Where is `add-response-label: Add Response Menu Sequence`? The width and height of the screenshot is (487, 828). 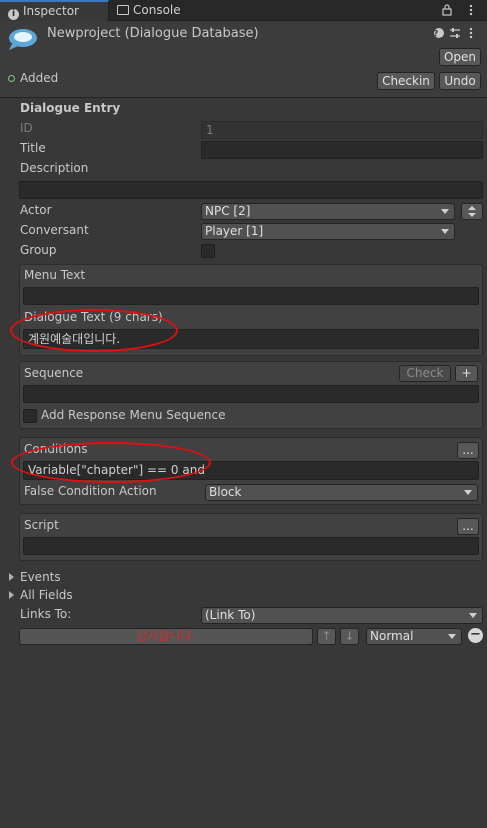
add-response-label: Add Response Menu Sequence is located at coordinates (133, 415).